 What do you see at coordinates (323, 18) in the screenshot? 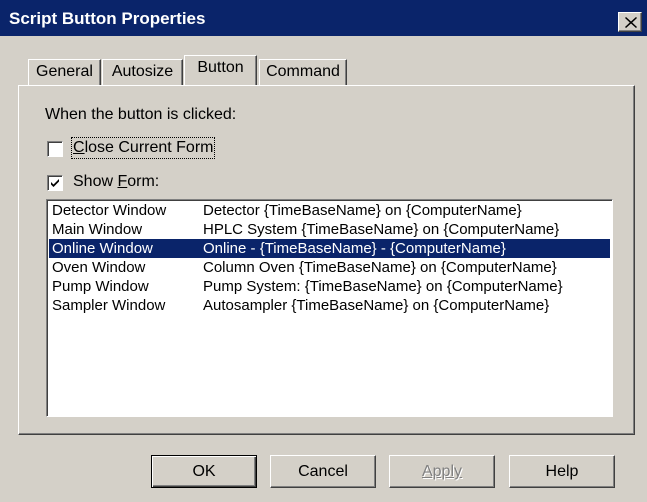
I see `title-bar: Script Button Properties` at bounding box center [323, 18].